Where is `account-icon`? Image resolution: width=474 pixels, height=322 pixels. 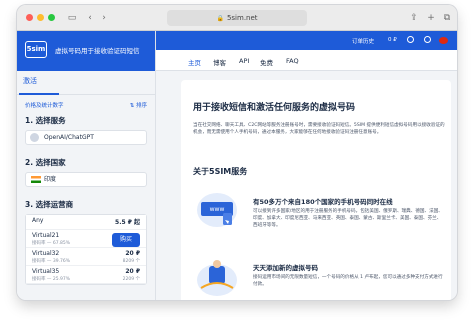 account-icon is located at coordinates (427, 39).